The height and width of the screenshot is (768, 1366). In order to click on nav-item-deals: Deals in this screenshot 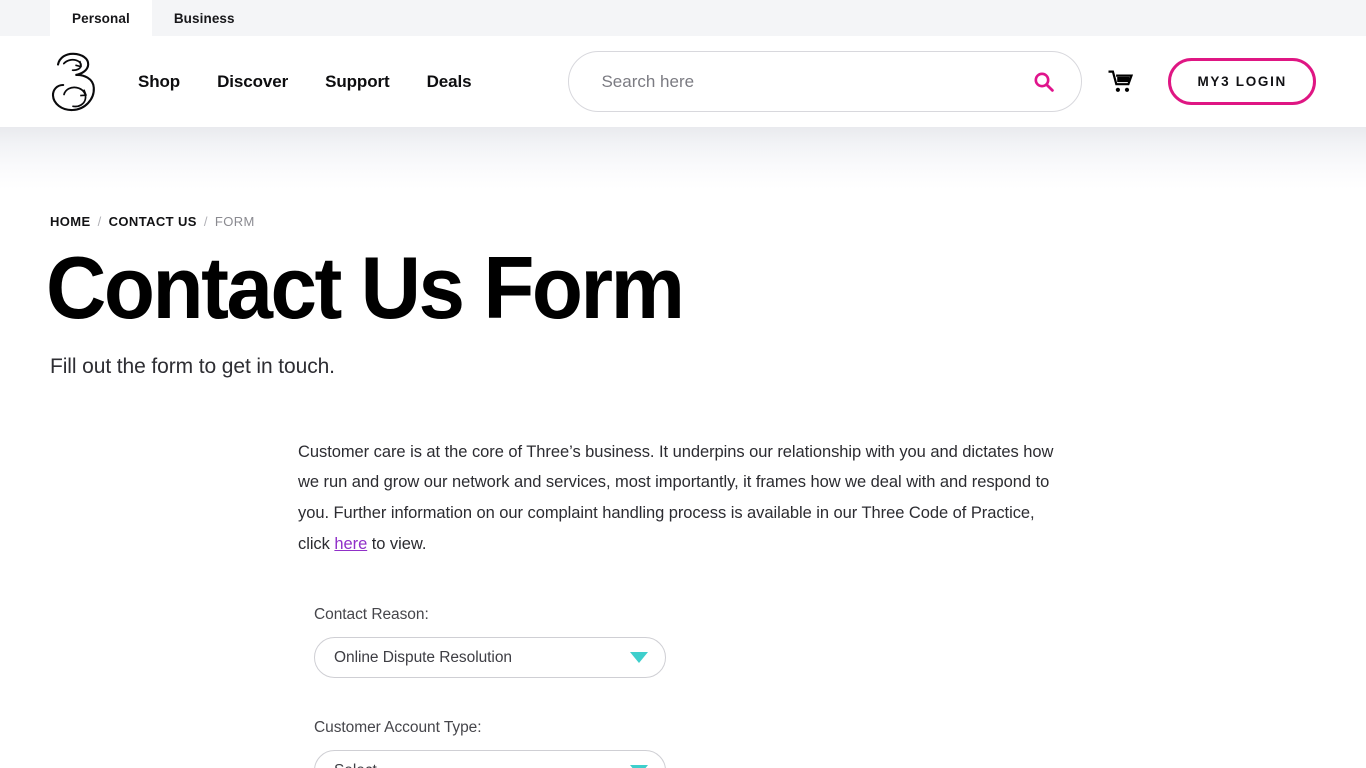, I will do `click(449, 82)`.